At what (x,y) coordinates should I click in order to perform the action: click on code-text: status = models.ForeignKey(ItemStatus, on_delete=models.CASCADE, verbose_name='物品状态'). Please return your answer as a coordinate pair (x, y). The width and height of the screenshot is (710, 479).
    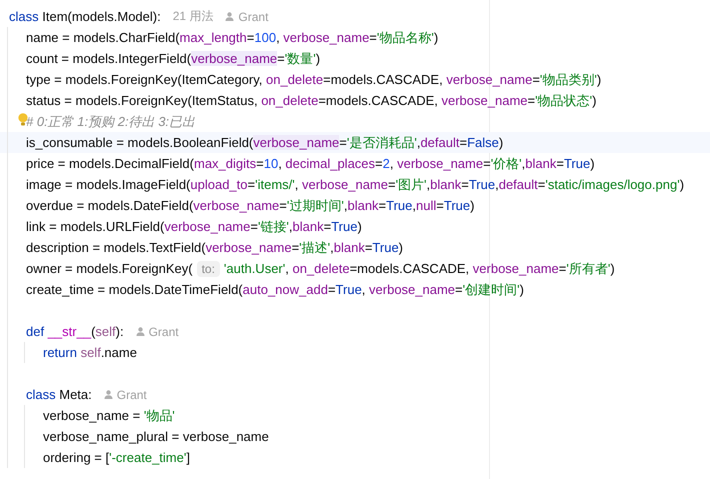
    Looking at the image, I should click on (311, 101).